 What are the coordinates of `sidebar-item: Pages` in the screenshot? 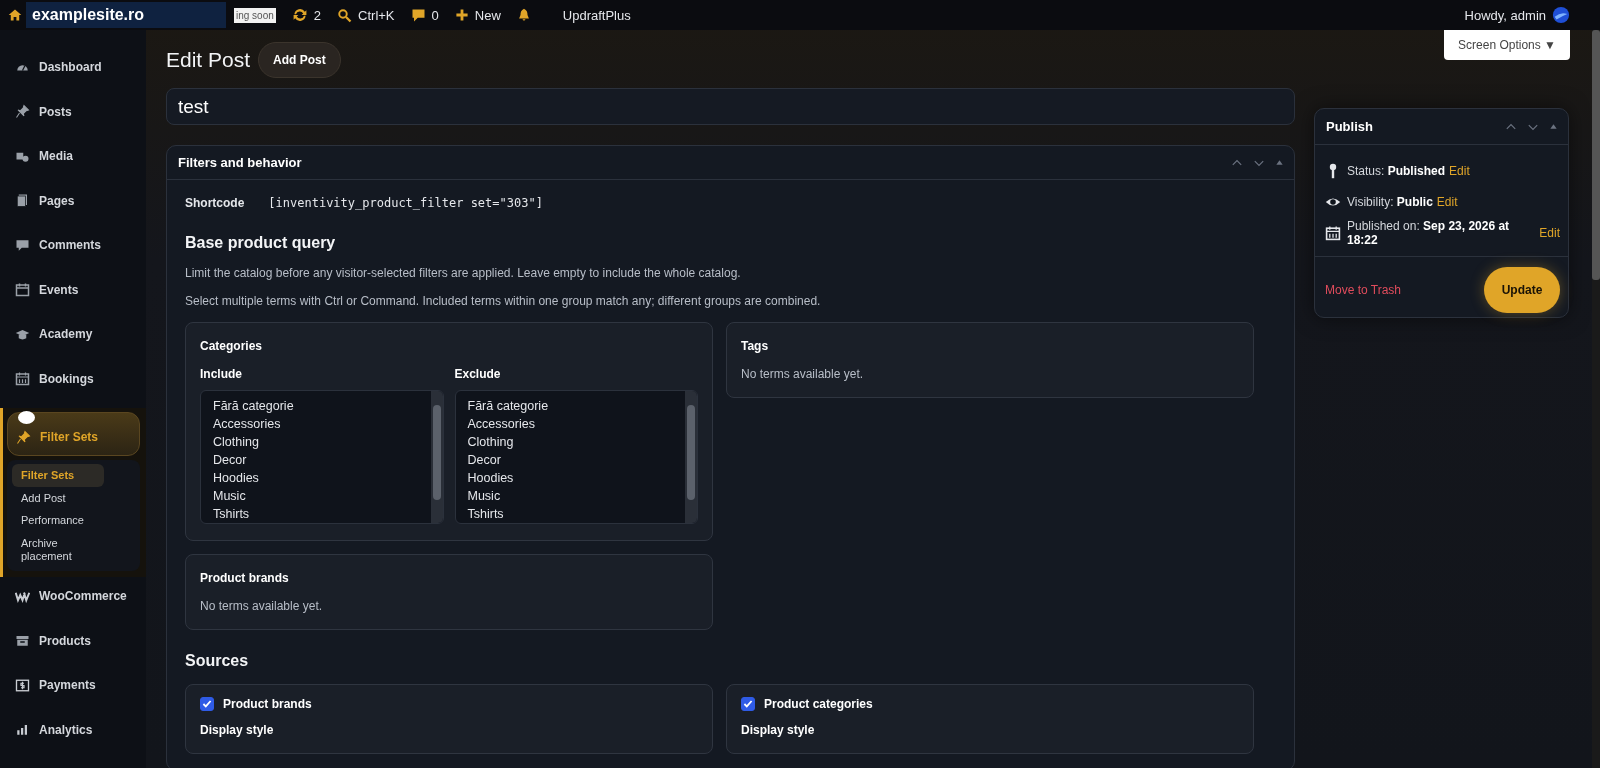 It's located at (73, 205).